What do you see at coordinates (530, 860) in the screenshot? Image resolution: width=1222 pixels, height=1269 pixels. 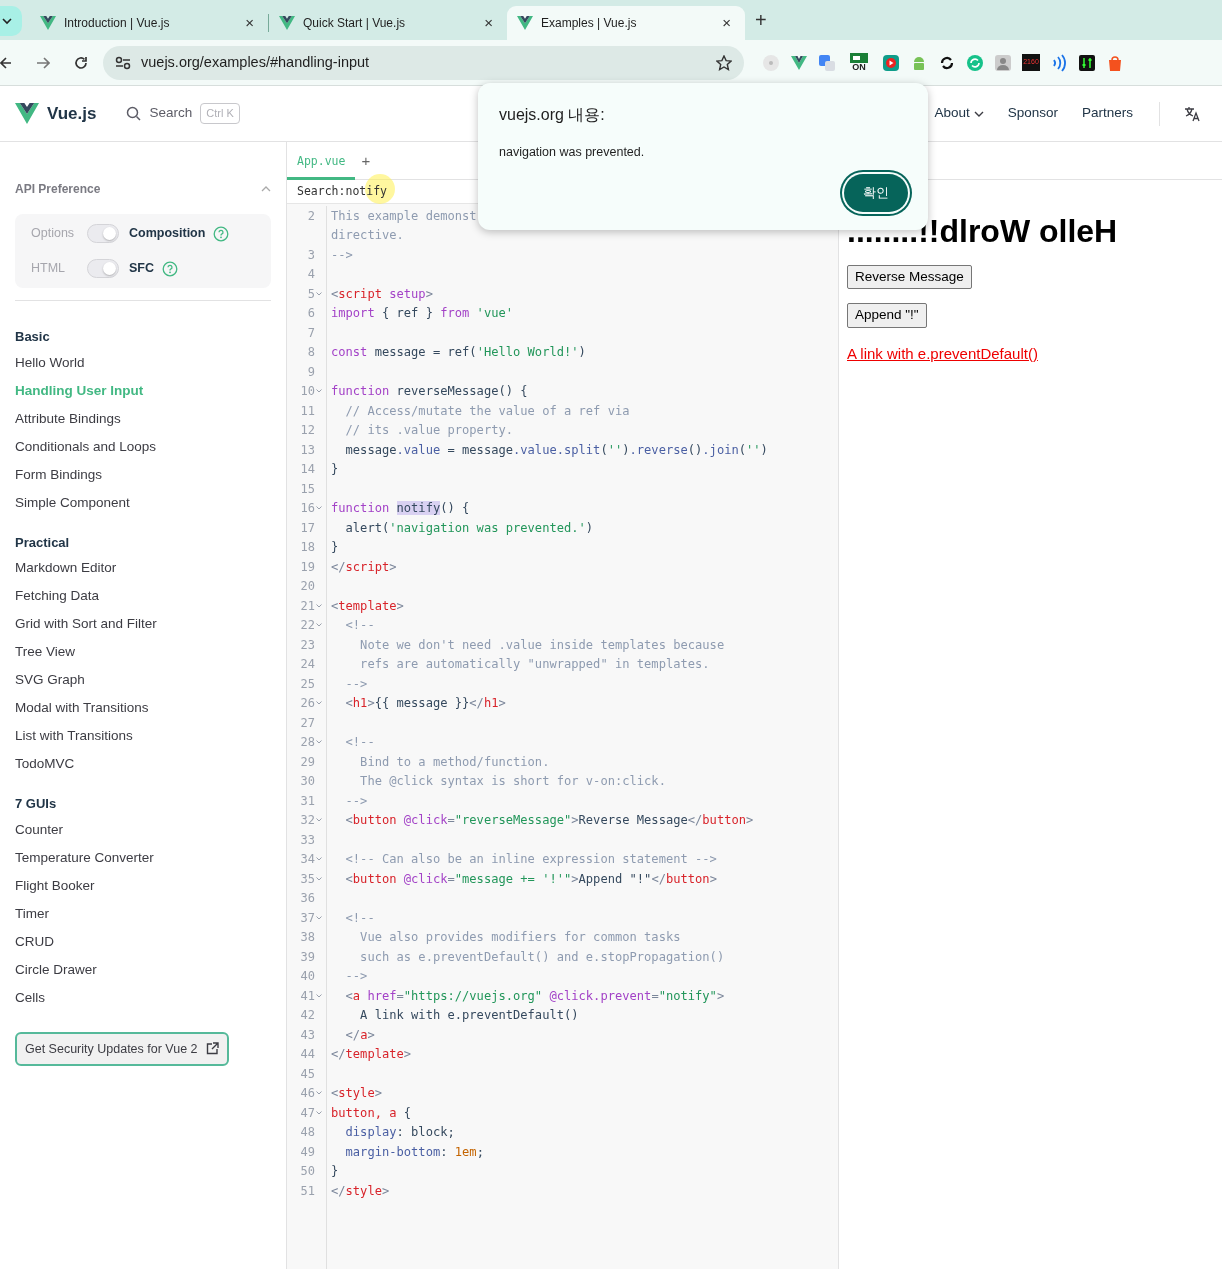 I see `code-line: <!-- Can also be an inline expression statement -->` at bounding box center [530, 860].